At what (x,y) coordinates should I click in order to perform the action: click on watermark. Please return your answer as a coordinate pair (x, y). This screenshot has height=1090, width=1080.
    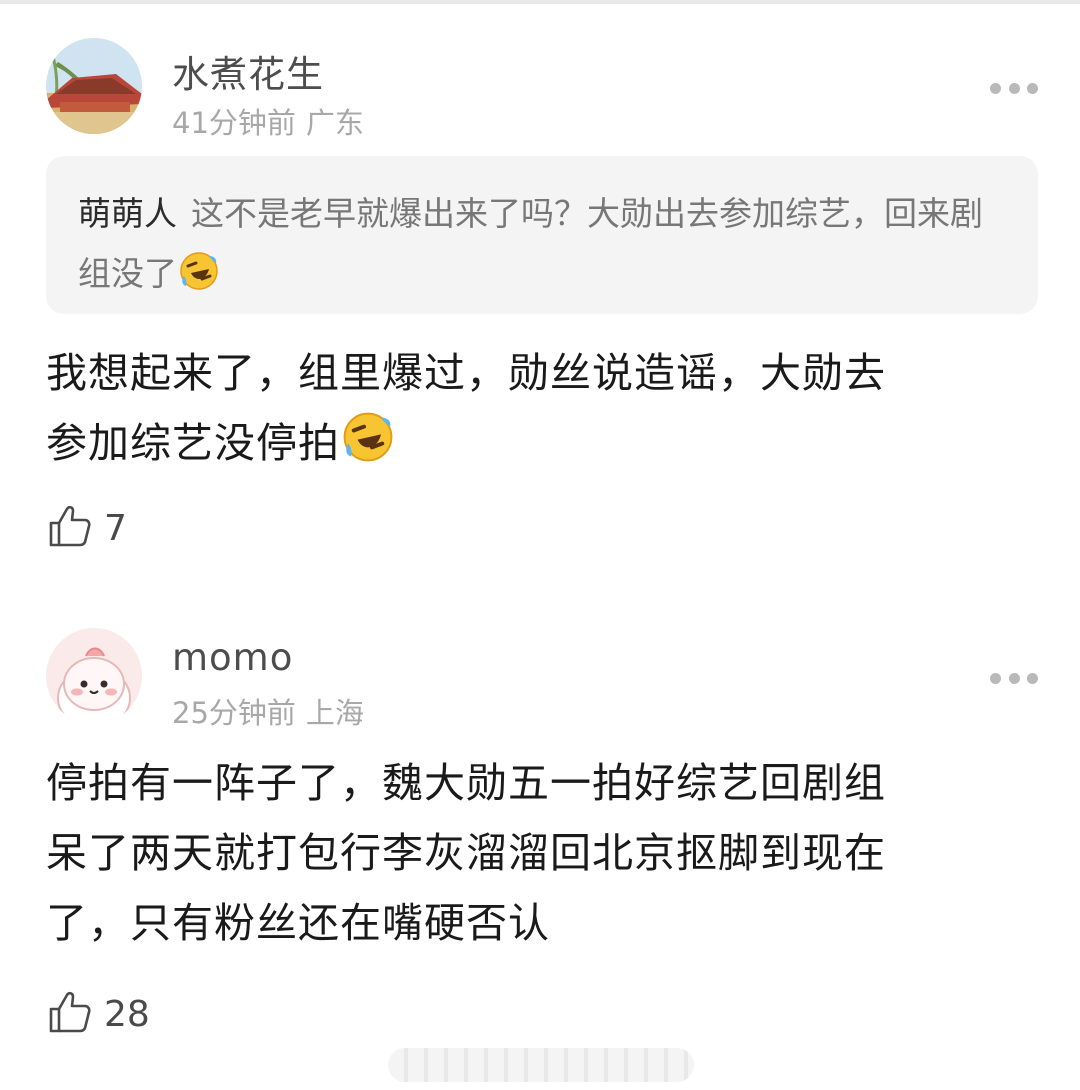
    Looking at the image, I should click on (541, 1065).